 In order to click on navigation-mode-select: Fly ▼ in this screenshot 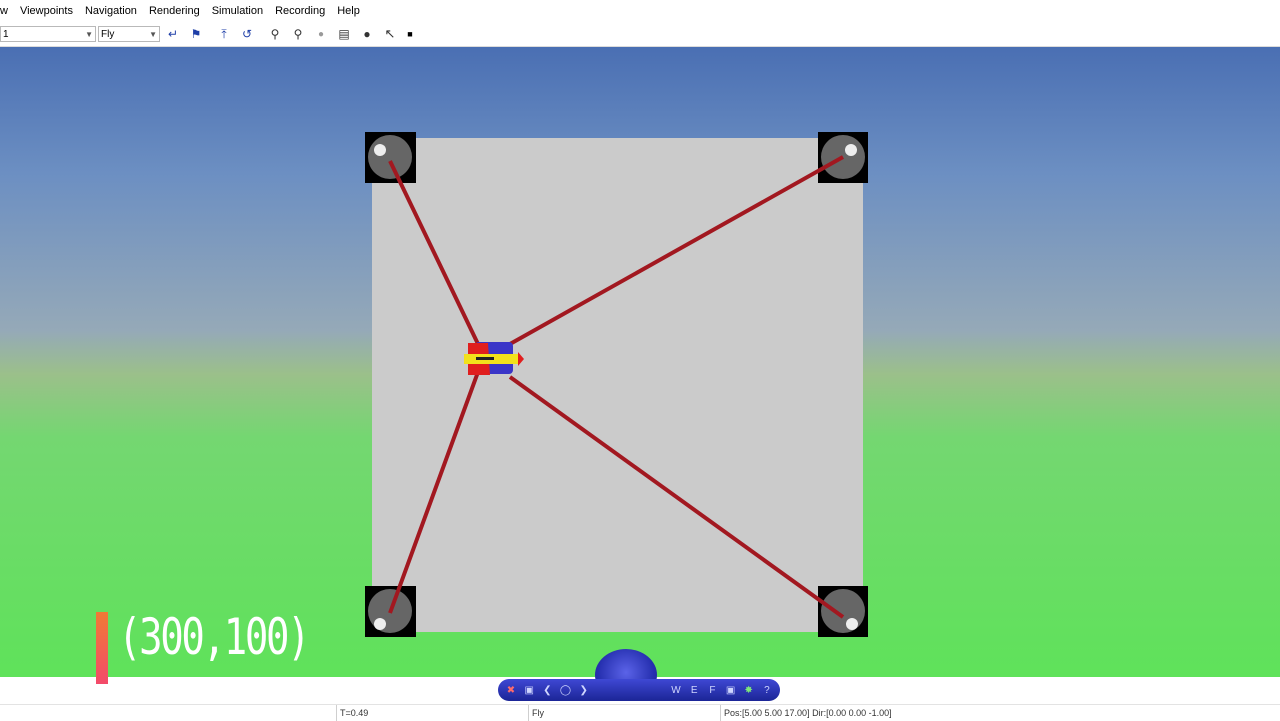, I will do `click(129, 34)`.